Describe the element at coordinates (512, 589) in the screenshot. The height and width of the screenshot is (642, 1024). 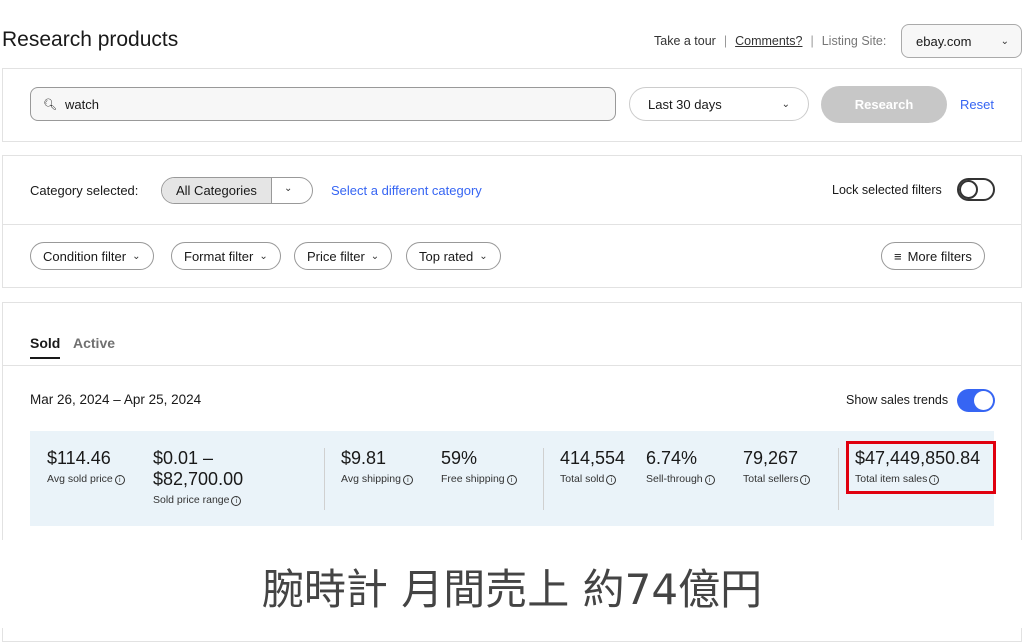
I see `caption-text: 腕時計 月間売上 約74億円` at that location.